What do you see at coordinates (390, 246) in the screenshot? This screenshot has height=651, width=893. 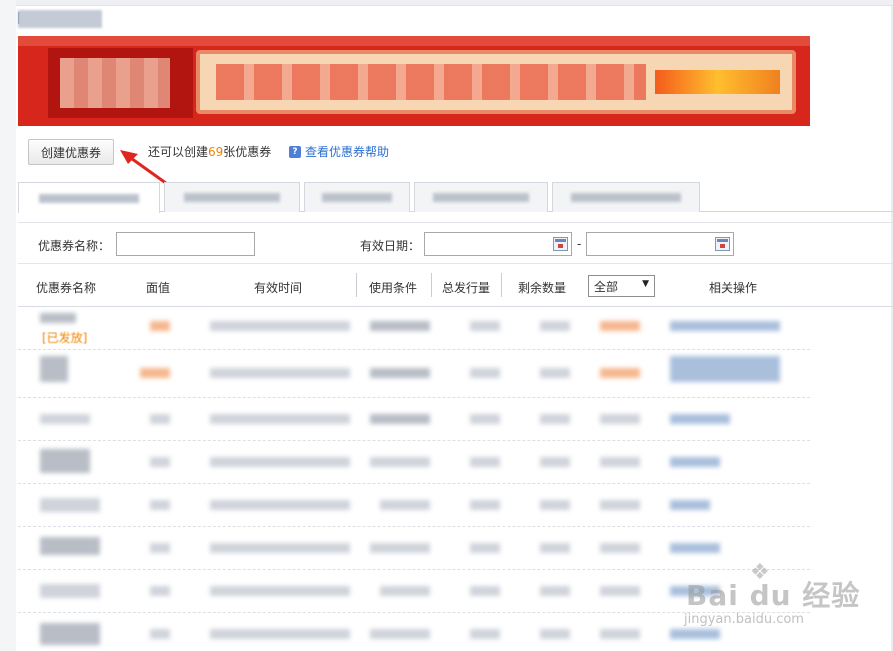 I see `valid-date-label: 有效日期：` at bounding box center [390, 246].